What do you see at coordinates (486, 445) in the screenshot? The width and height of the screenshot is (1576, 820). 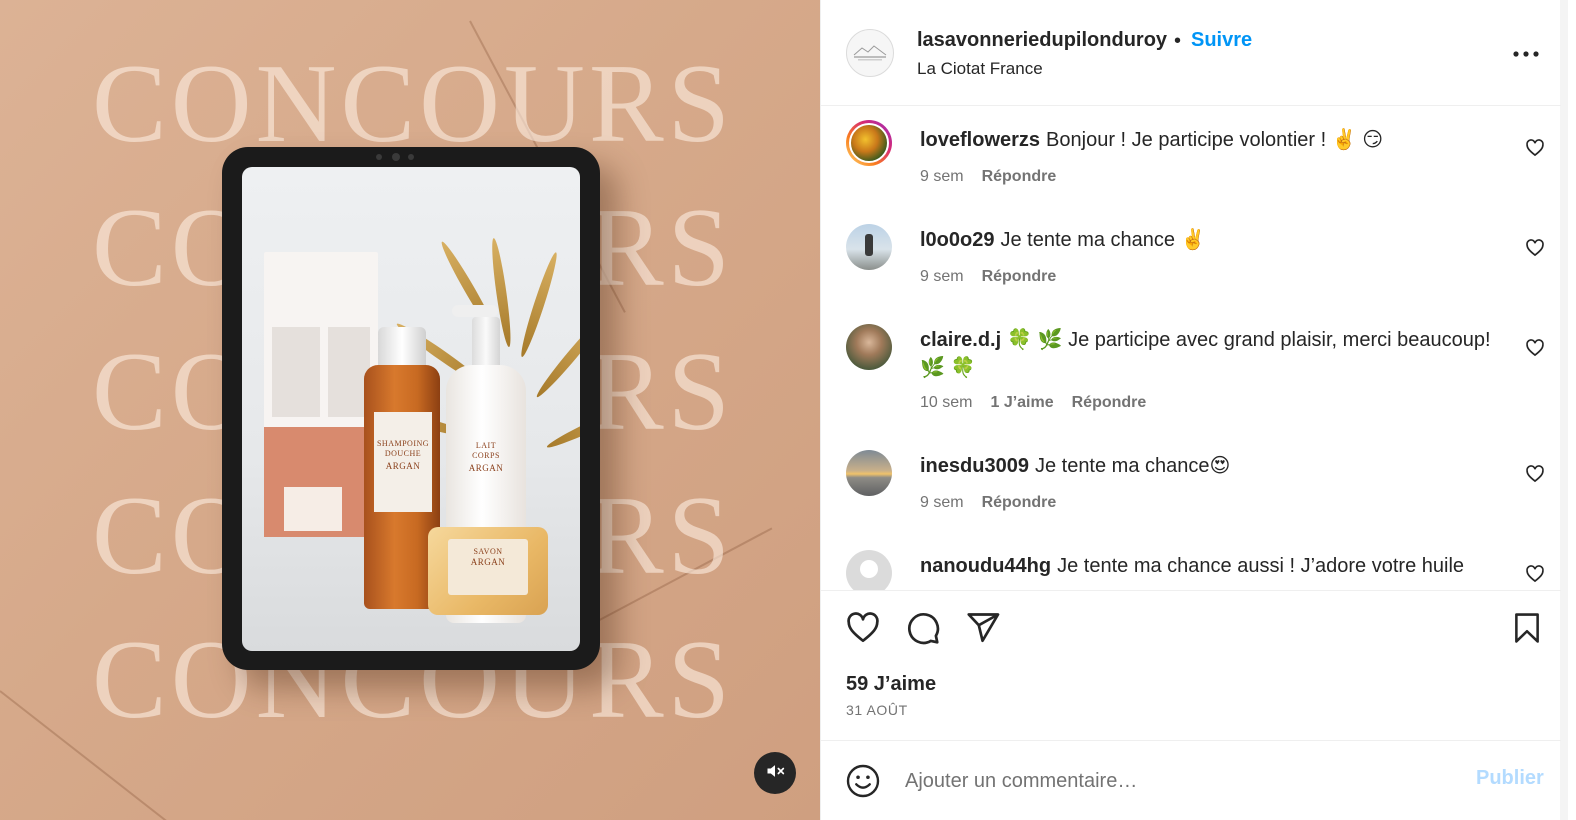 I see `lait-label-text: LAIT` at bounding box center [486, 445].